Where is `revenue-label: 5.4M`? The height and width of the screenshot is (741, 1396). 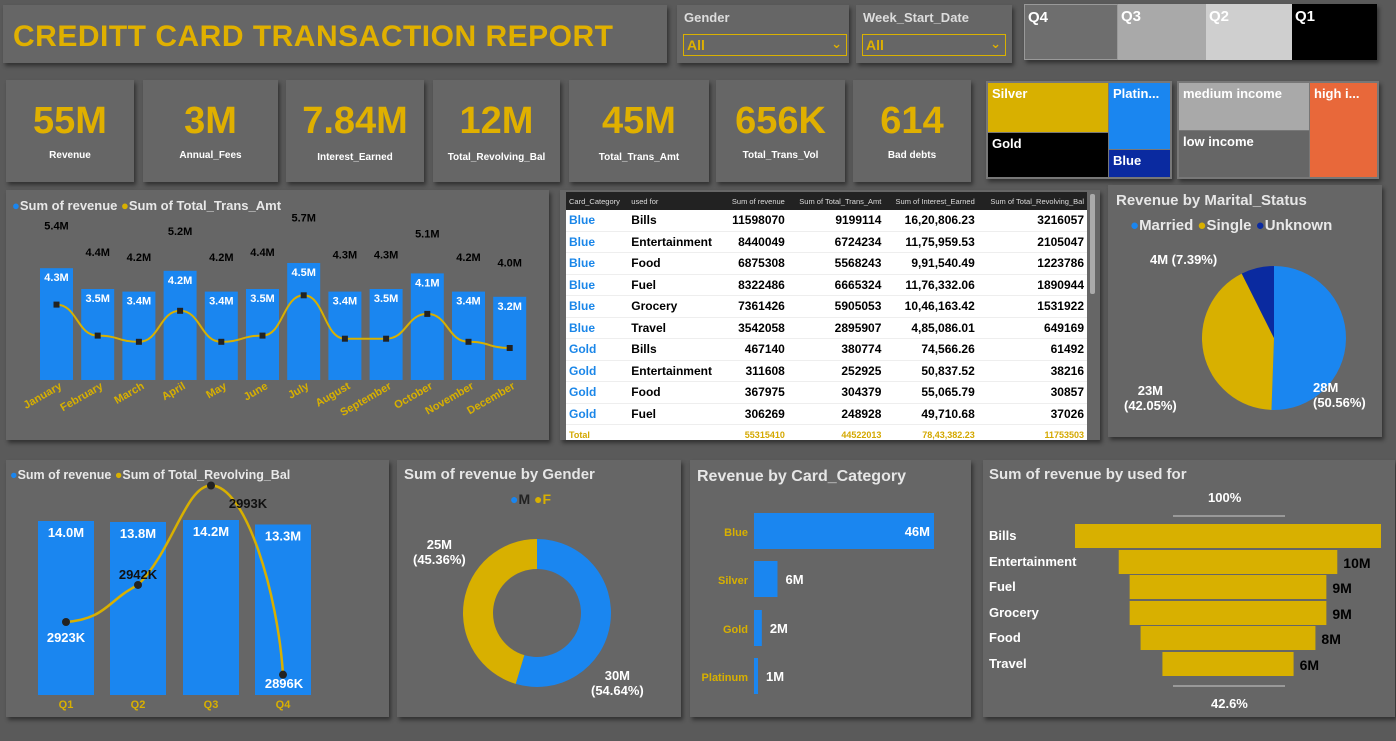 revenue-label: 5.4M is located at coordinates (56, 226).